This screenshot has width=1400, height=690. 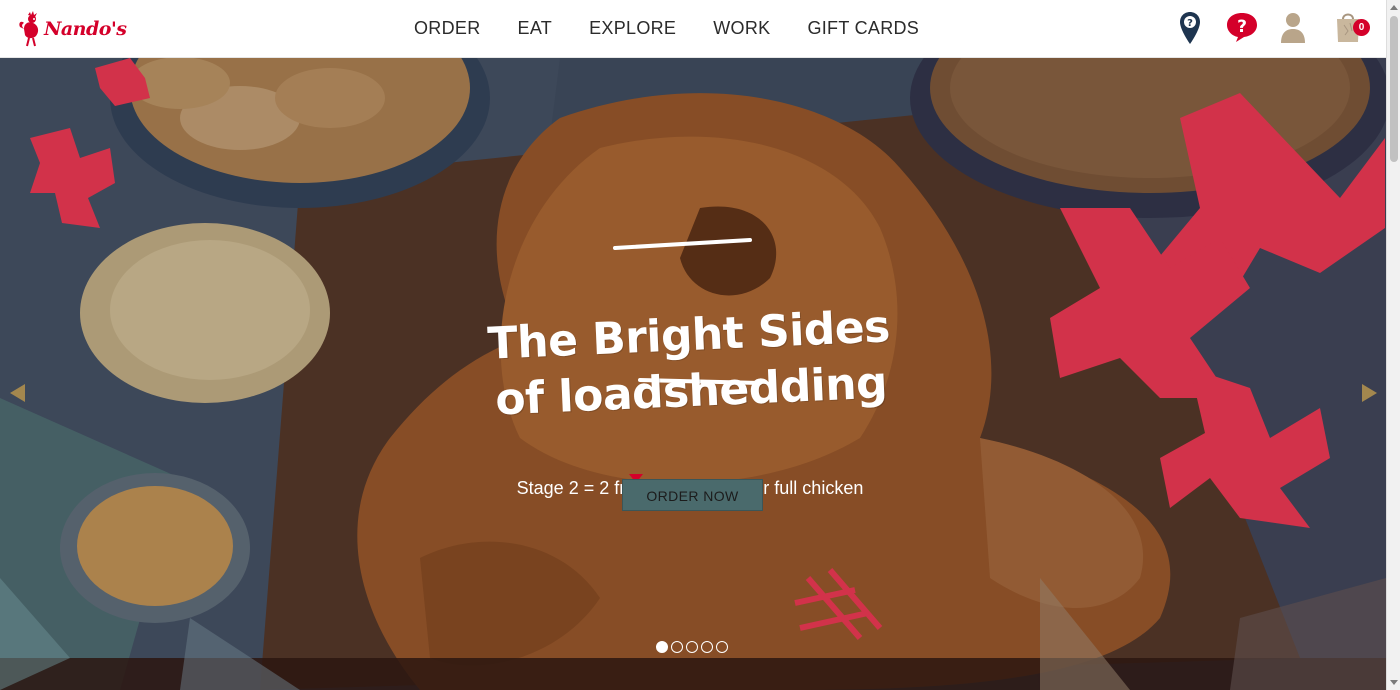 I want to click on help-speech-bubble-icon: ?, so click(x=1242, y=29).